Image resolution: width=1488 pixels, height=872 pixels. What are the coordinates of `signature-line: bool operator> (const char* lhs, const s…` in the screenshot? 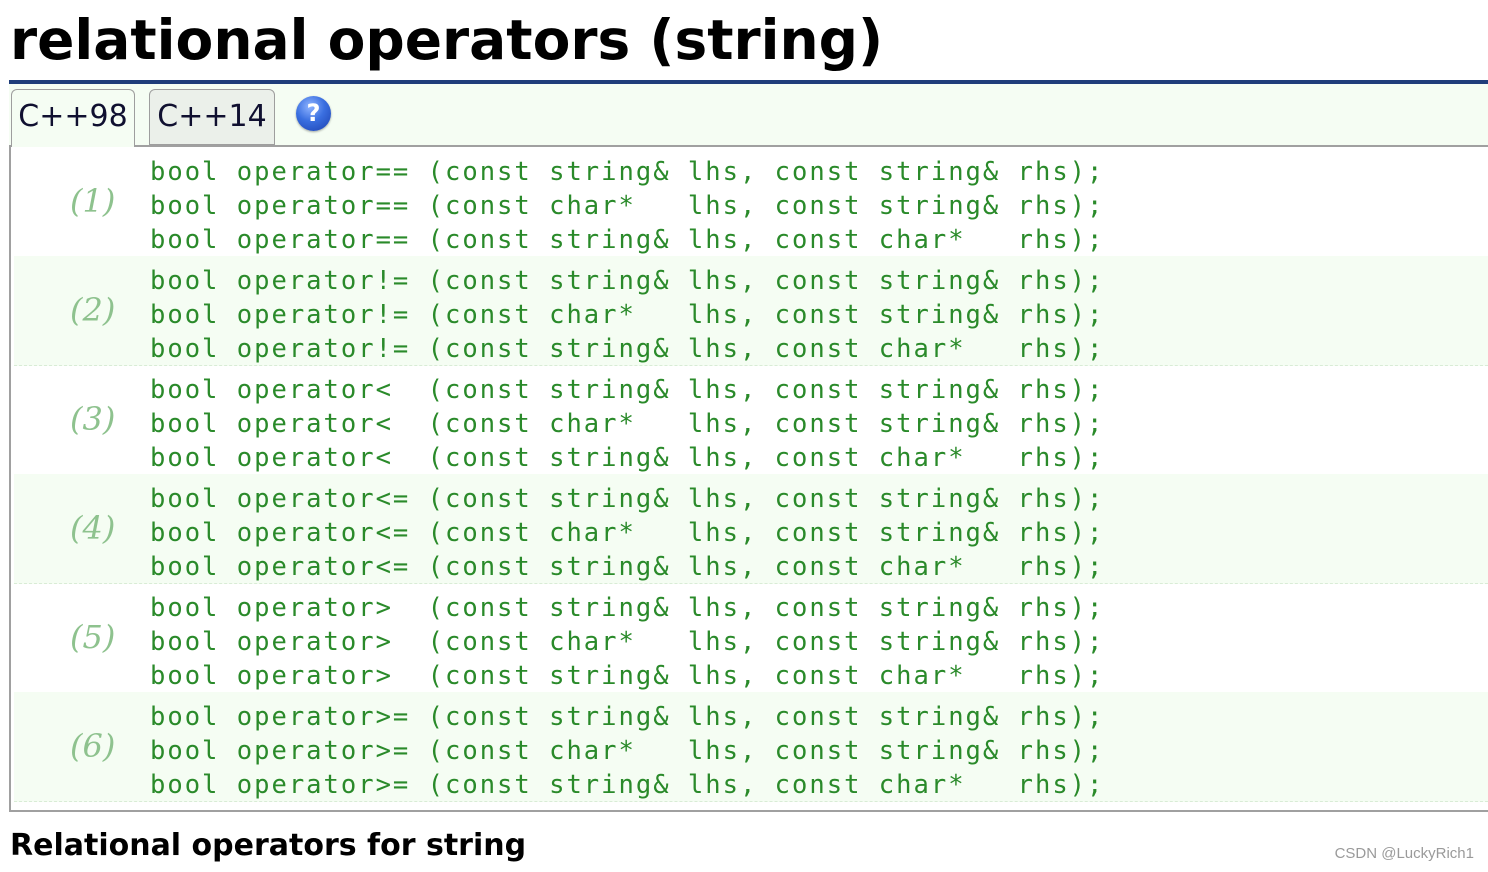 It's located at (627, 642).